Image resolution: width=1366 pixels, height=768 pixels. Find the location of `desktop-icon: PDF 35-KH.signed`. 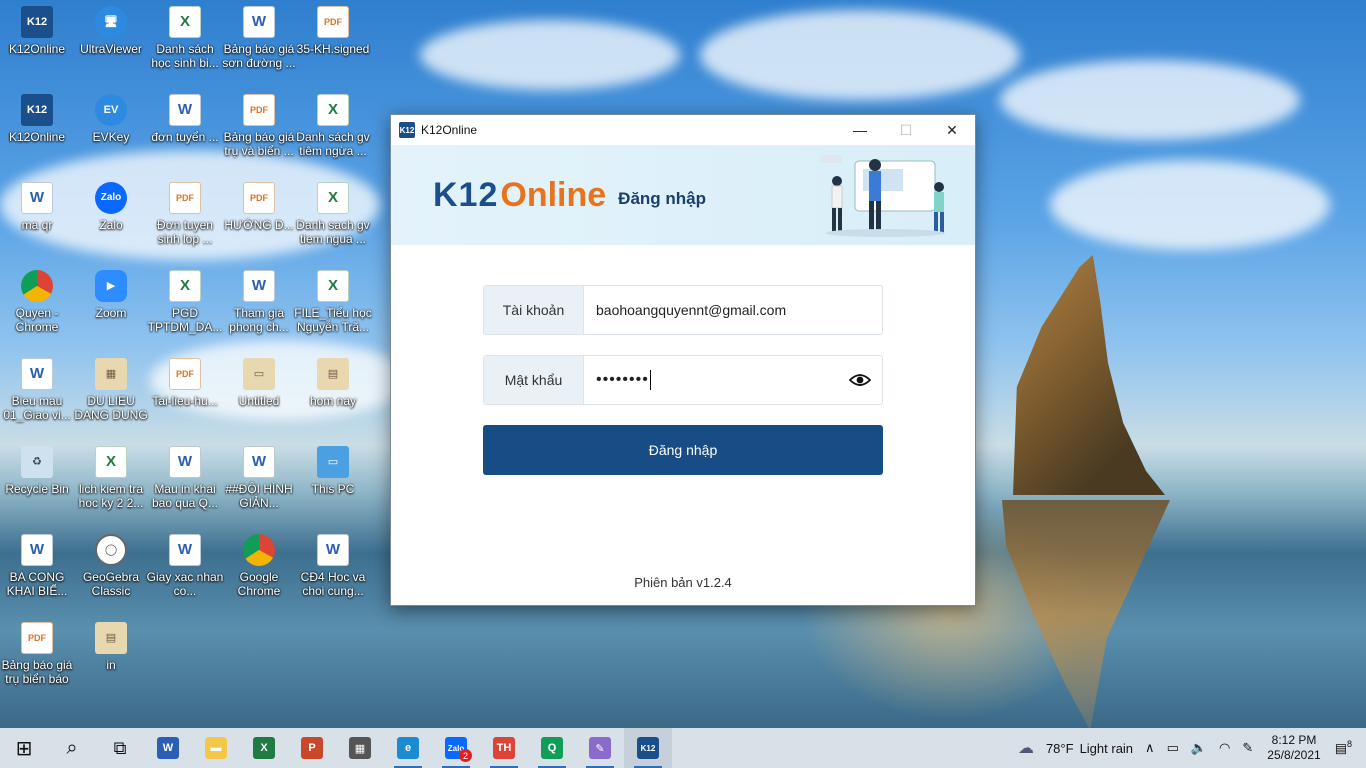

desktop-icon: PDF 35-KH.signed is located at coordinates (333, 31).